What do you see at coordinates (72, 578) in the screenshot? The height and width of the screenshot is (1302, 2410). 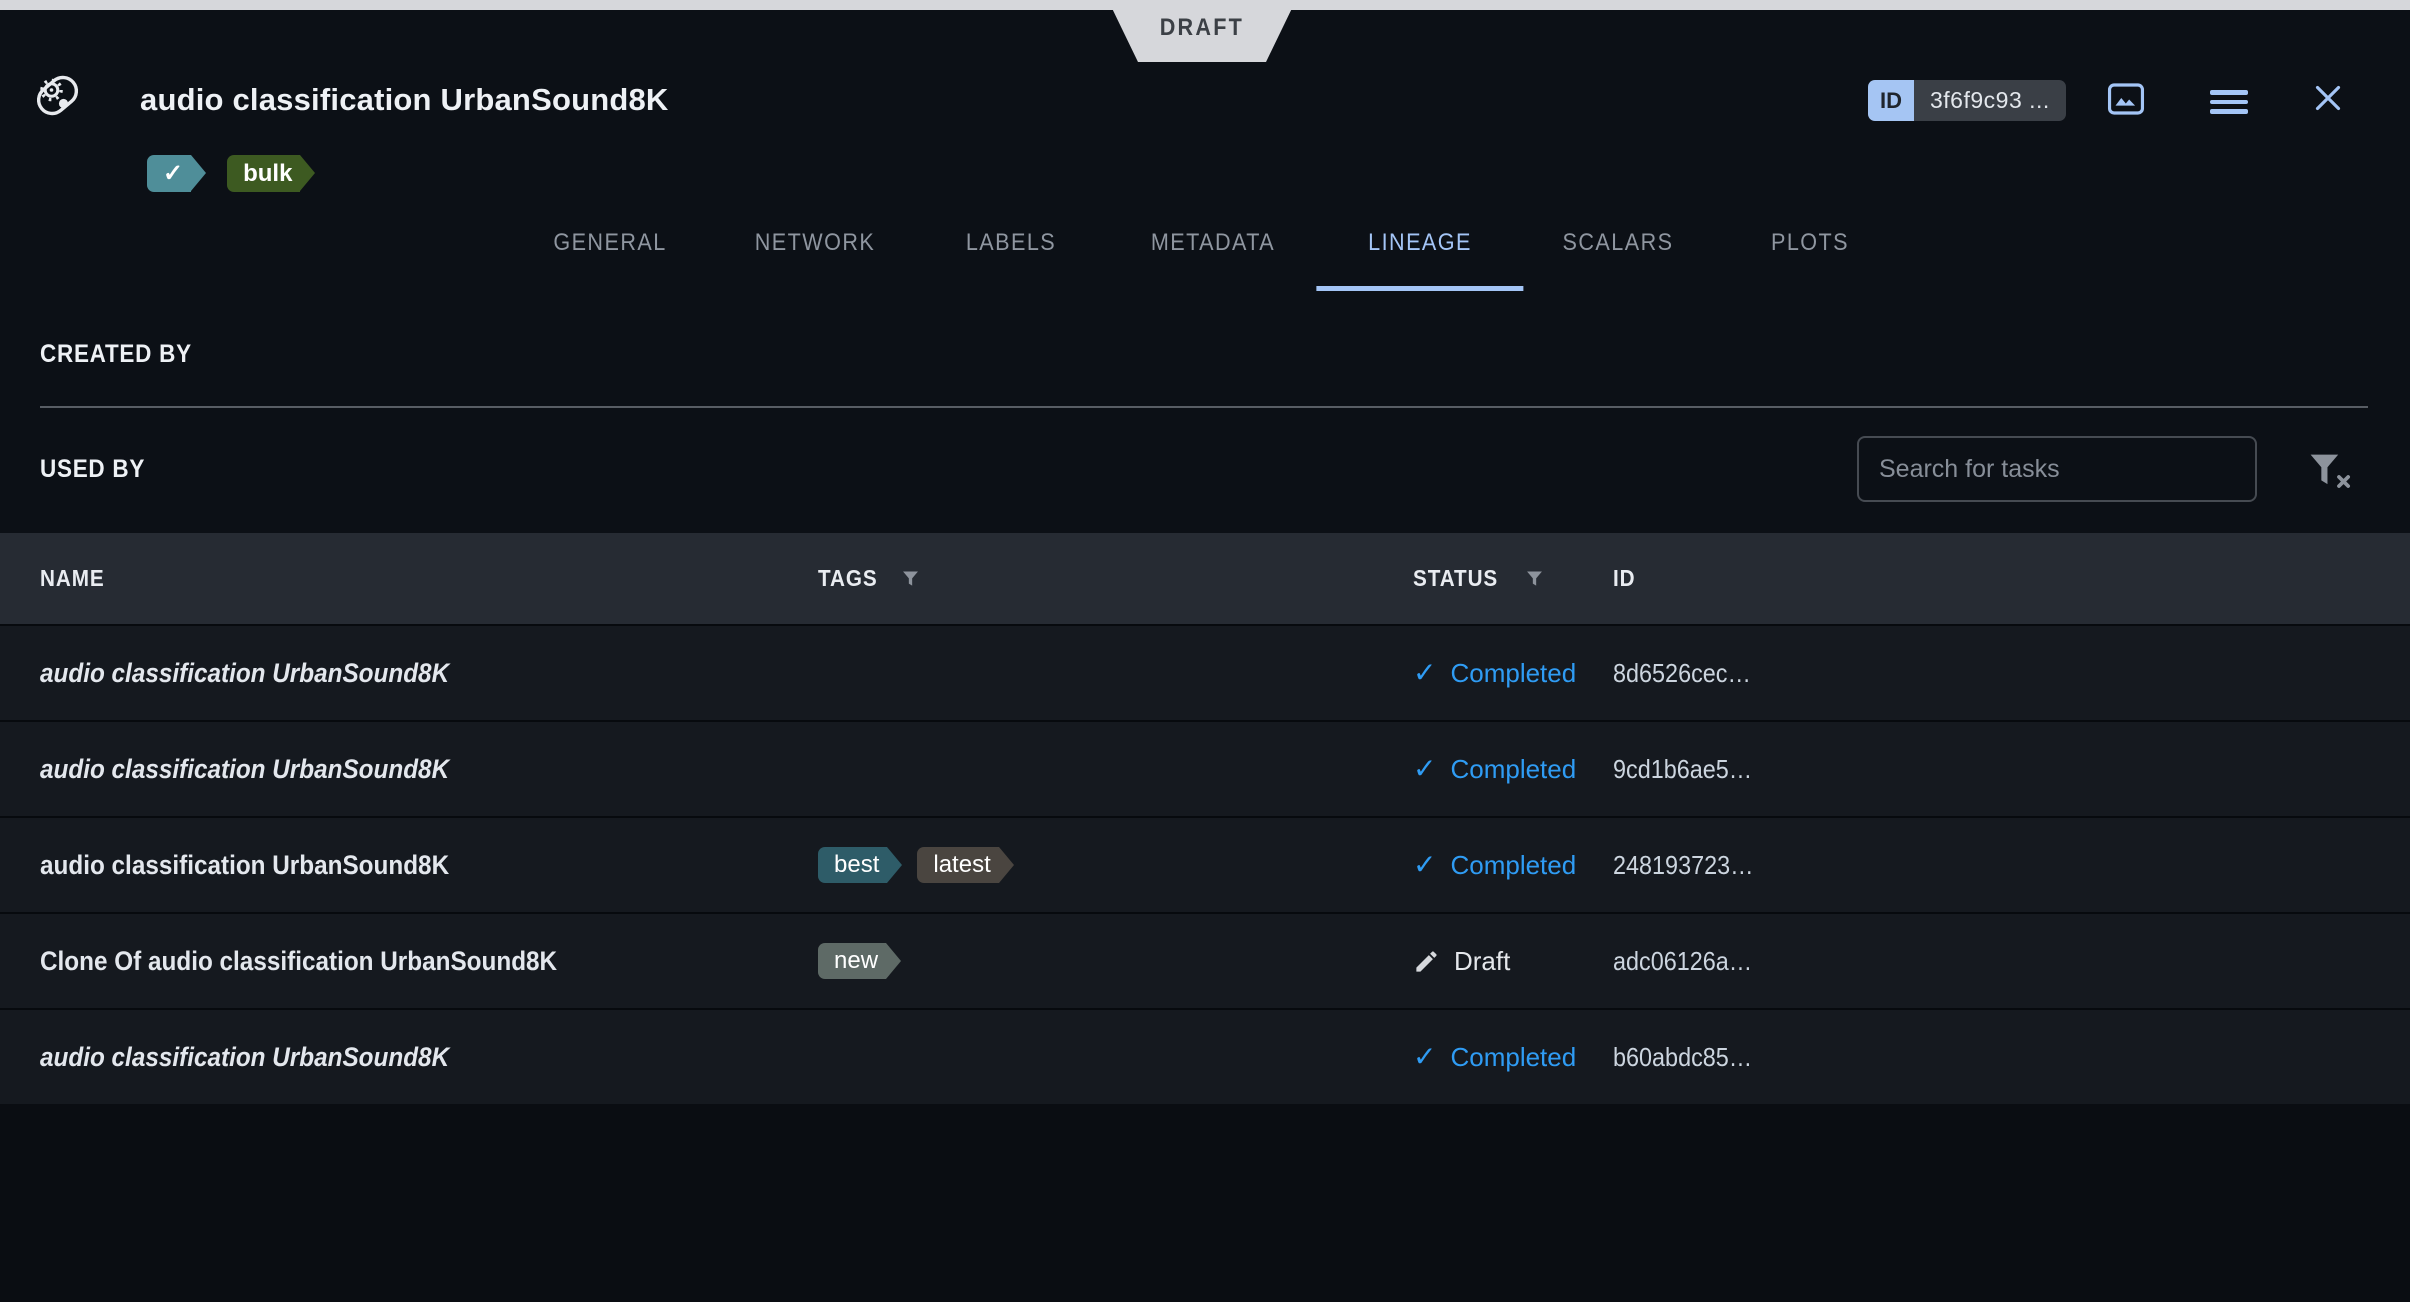 I see `column-header-name: NAME` at bounding box center [72, 578].